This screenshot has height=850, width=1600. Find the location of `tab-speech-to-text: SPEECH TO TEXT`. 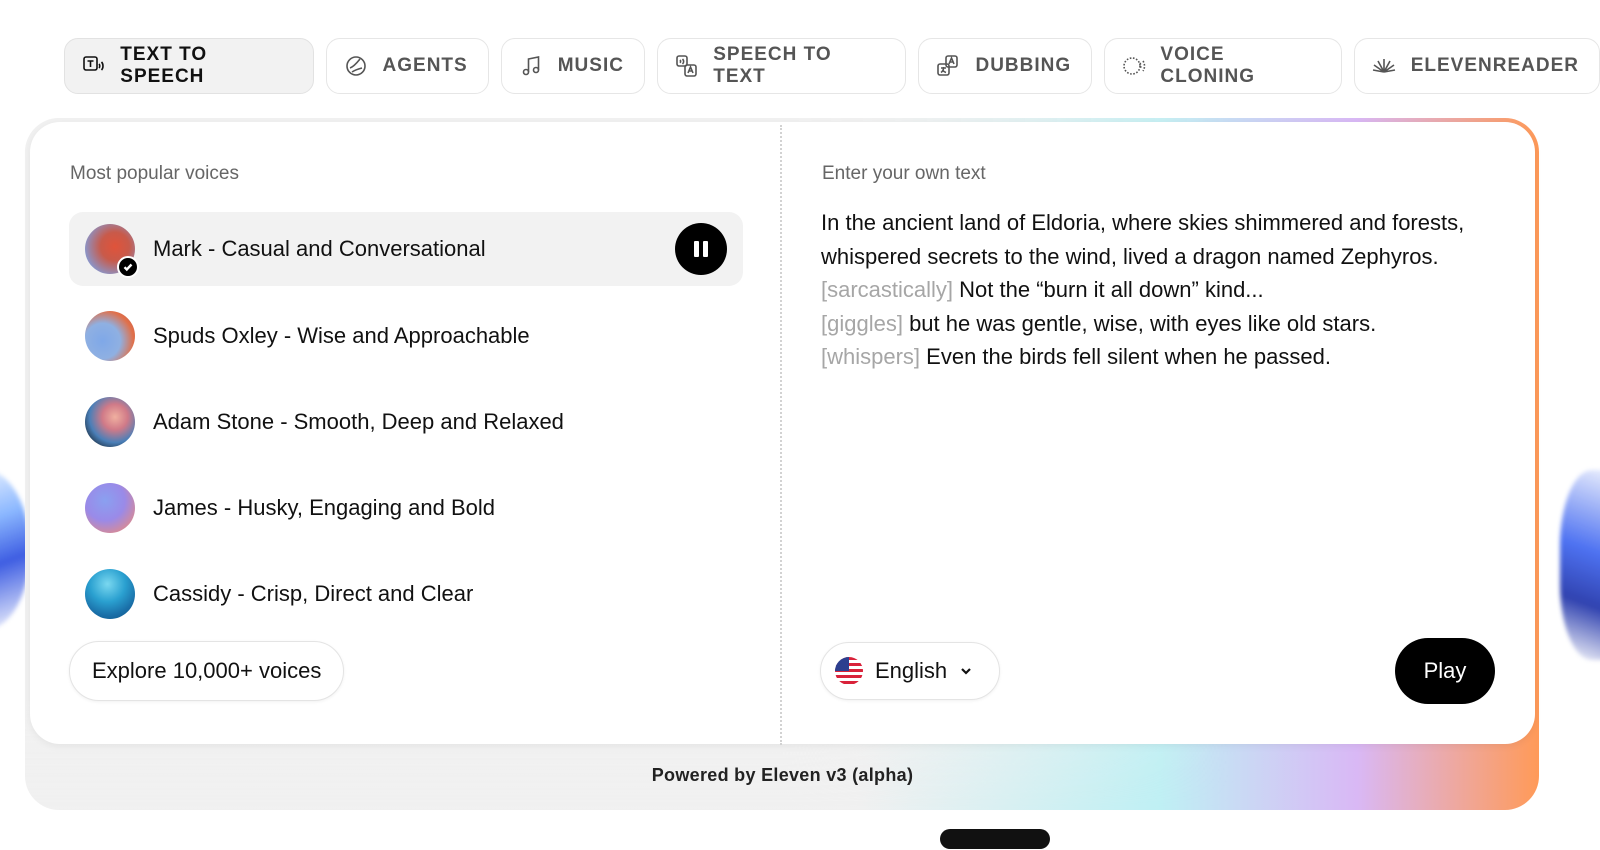

tab-speech-to-text: SPEECH TO TEXT is located at coordinates (781, 66).